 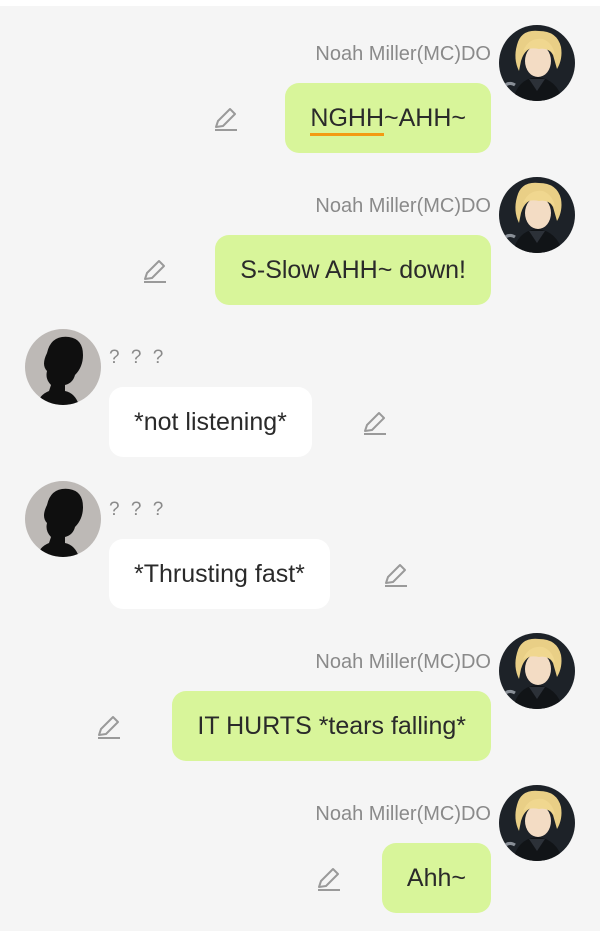 I want to click on message-bubble: IT HURTS *tears falling*, so click(x=331, y=726).